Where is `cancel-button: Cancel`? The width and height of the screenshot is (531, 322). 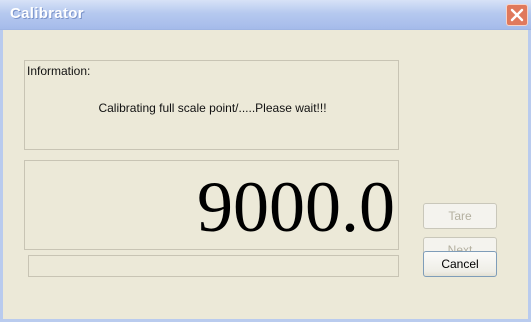 cancel-button: Cancel is located at coordinates (460, 264).